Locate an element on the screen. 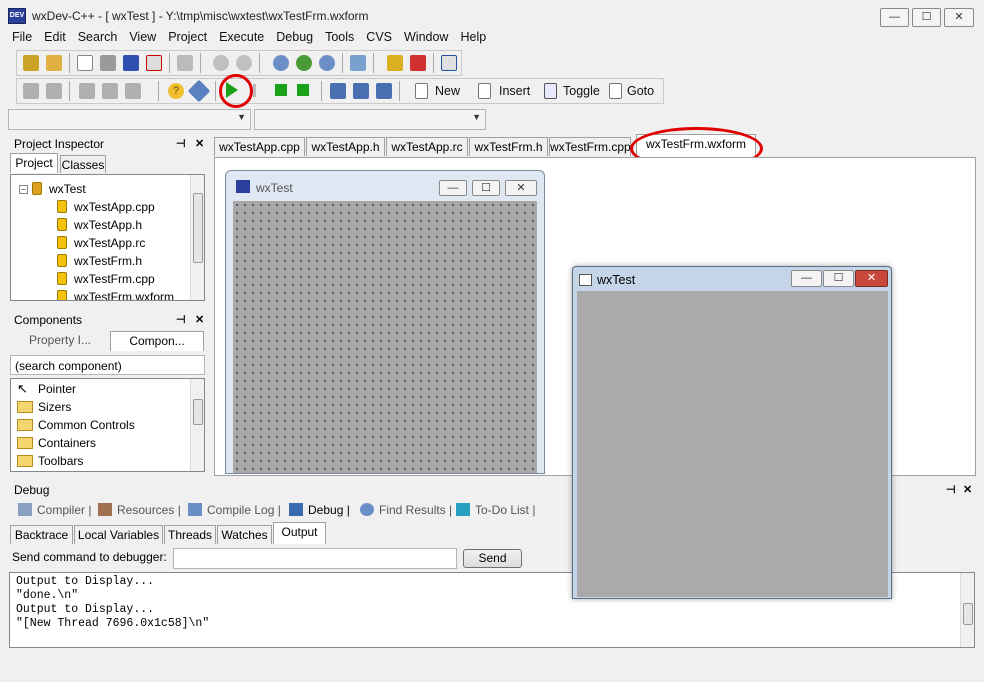  tab-output: Output is located at coordinates (299, 533).